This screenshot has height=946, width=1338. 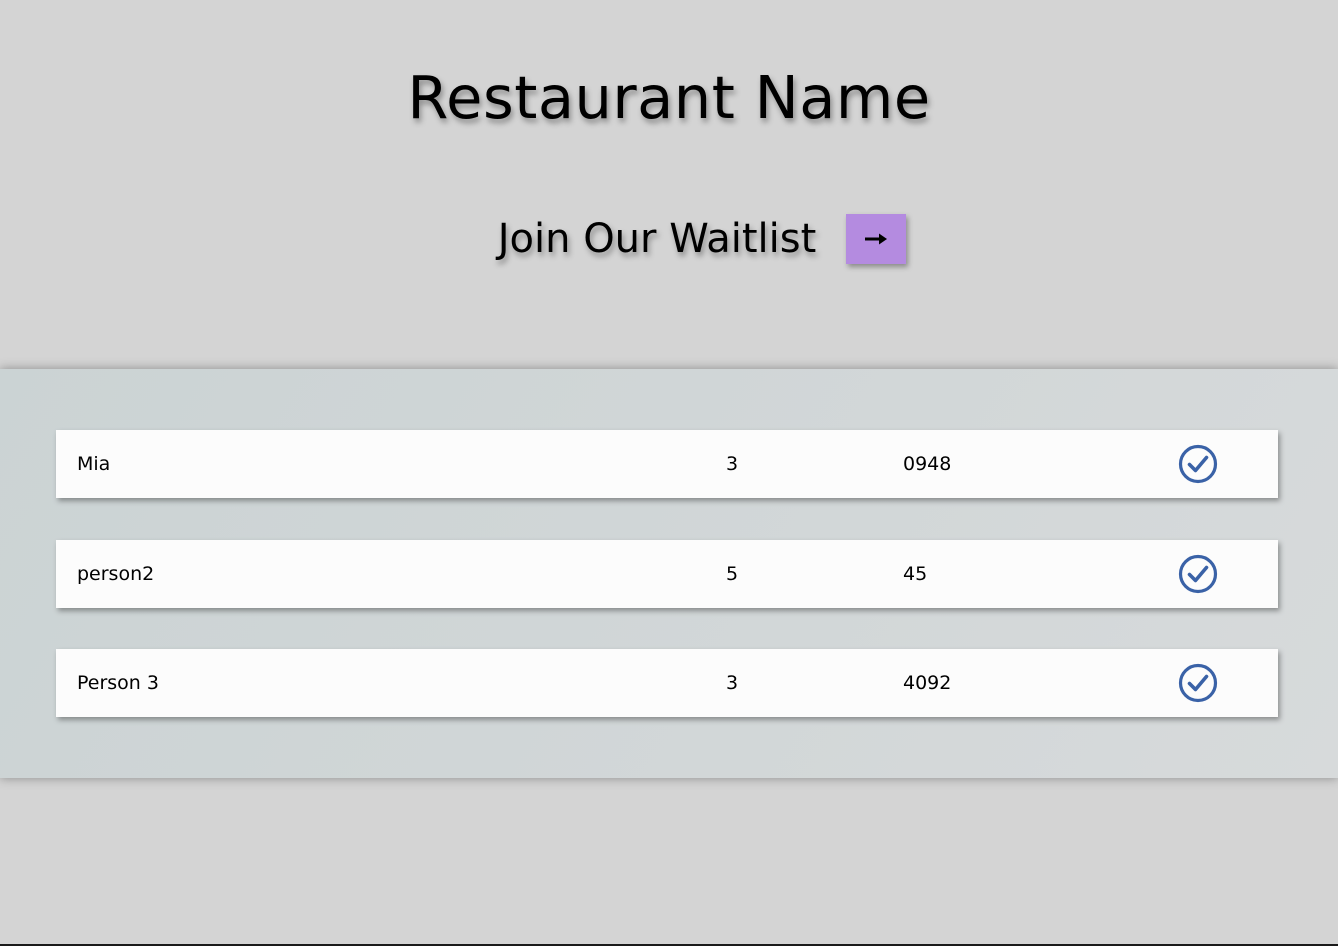 I want to click on join-waitlist-row: Join Our Waitlist, so click(x=669, y=239).